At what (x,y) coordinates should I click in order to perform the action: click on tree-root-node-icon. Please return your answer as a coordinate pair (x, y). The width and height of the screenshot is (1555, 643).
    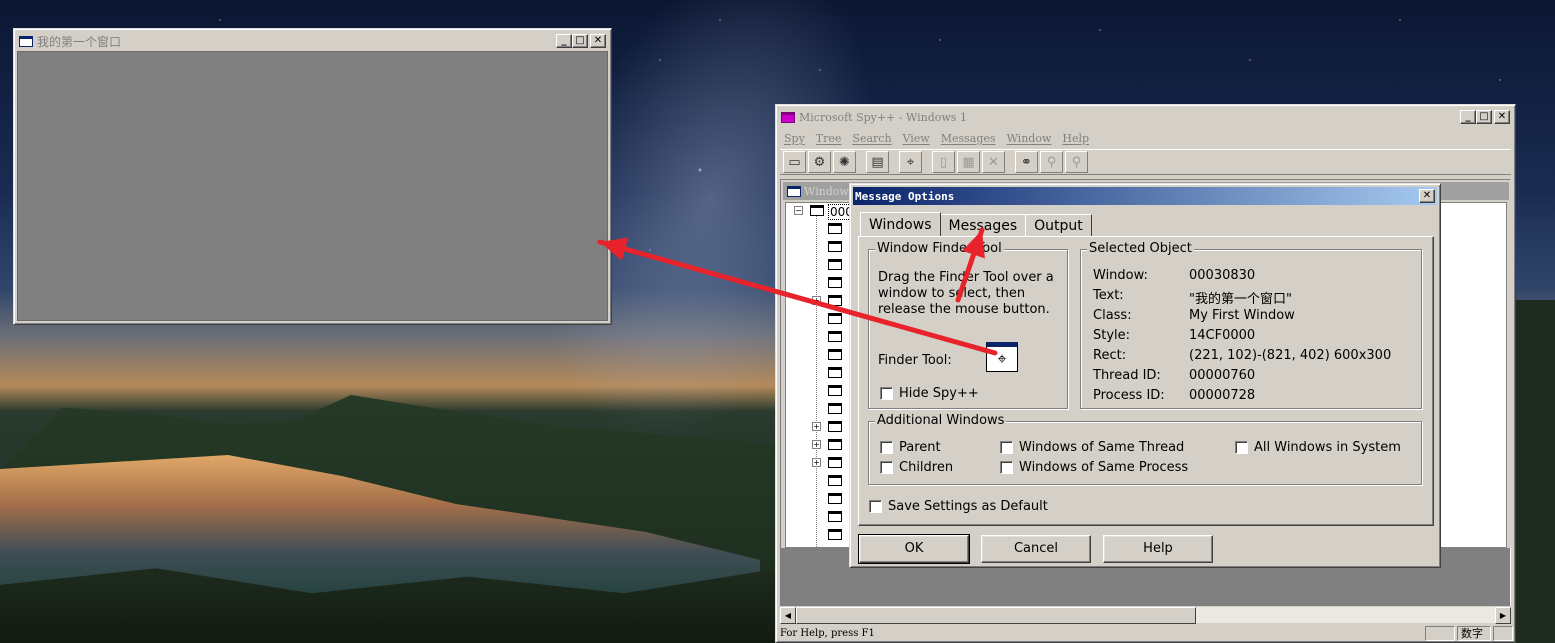
    Looking at the image, I should click on (817, 210).